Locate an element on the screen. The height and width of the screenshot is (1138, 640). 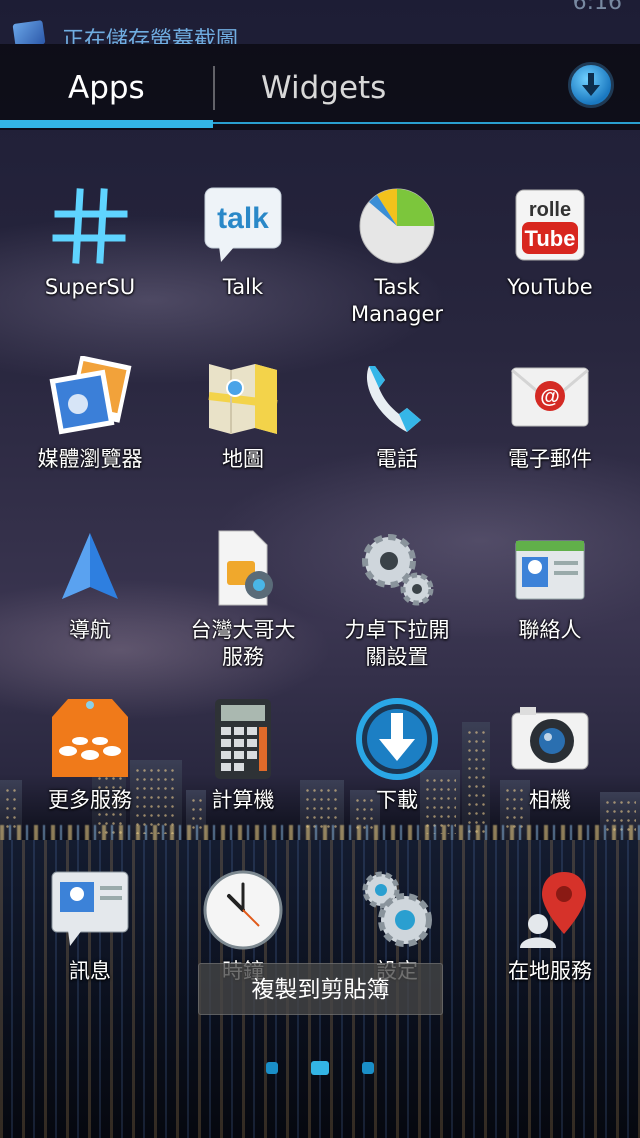
contacts-card-icon is located at coordinates (550, 569).